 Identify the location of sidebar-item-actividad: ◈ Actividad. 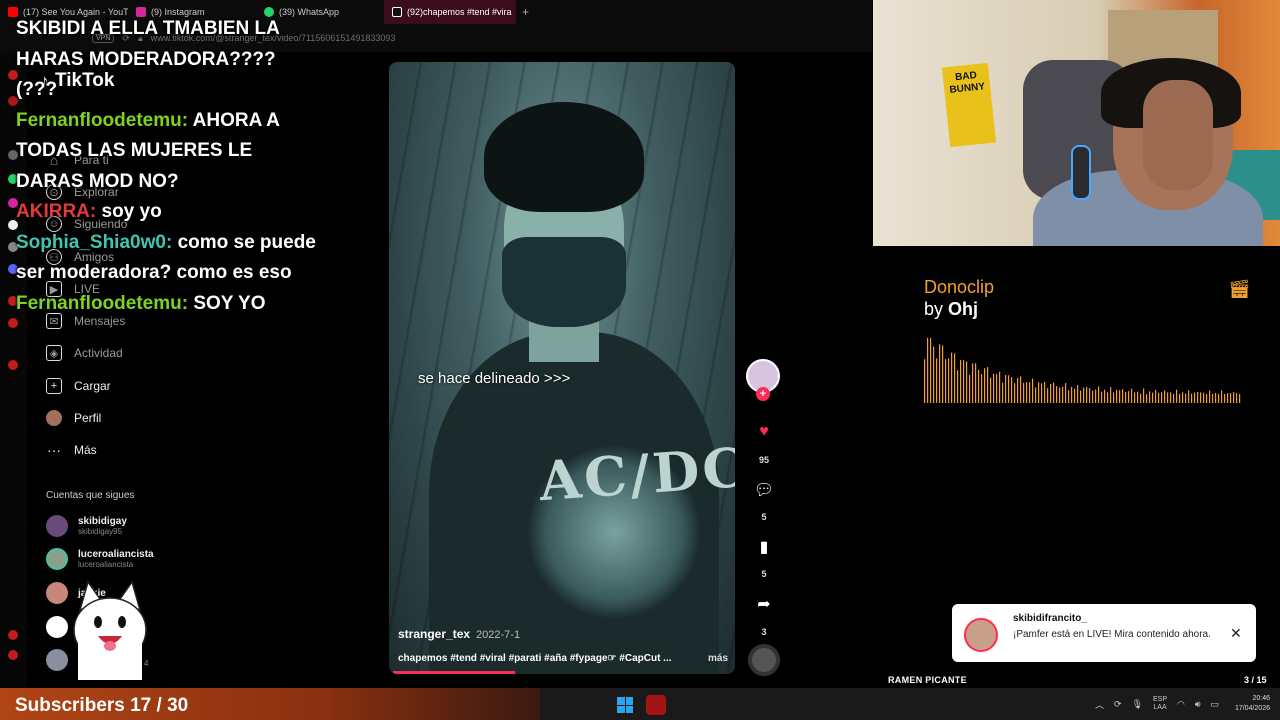
(84, 353).